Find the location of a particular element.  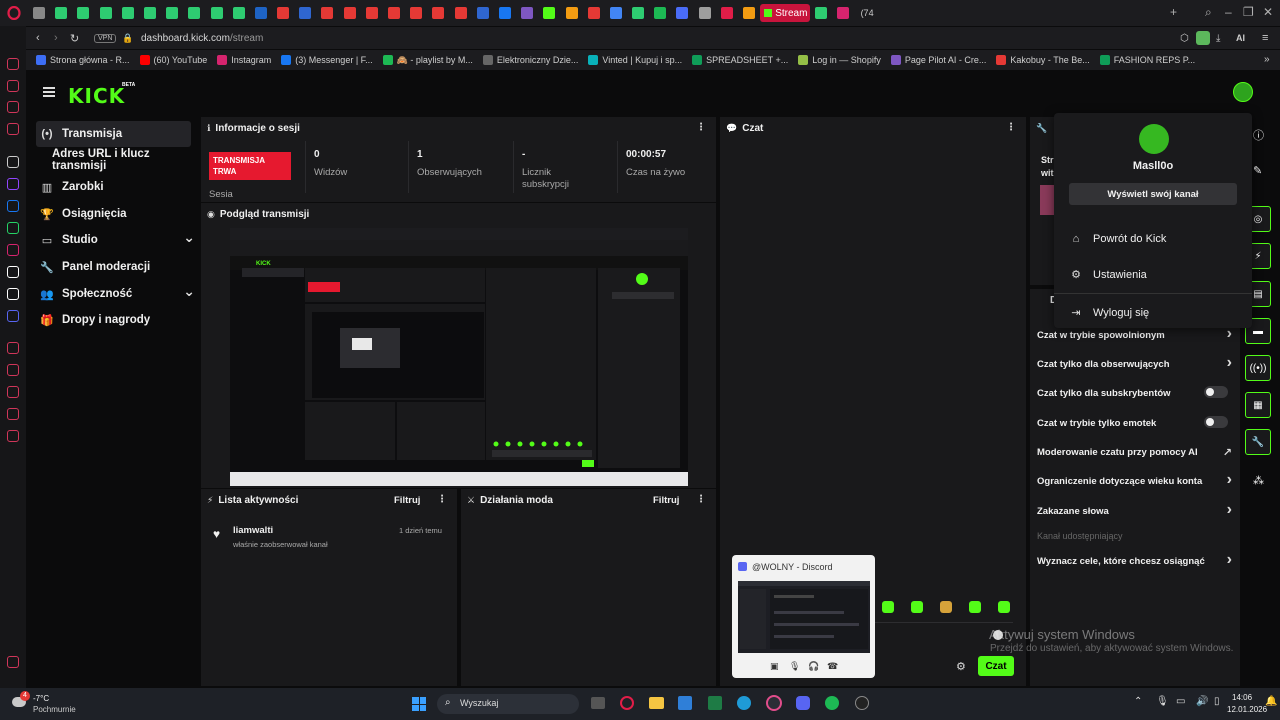

battery-icon: ▯ is located at coordinates (1217, 701).